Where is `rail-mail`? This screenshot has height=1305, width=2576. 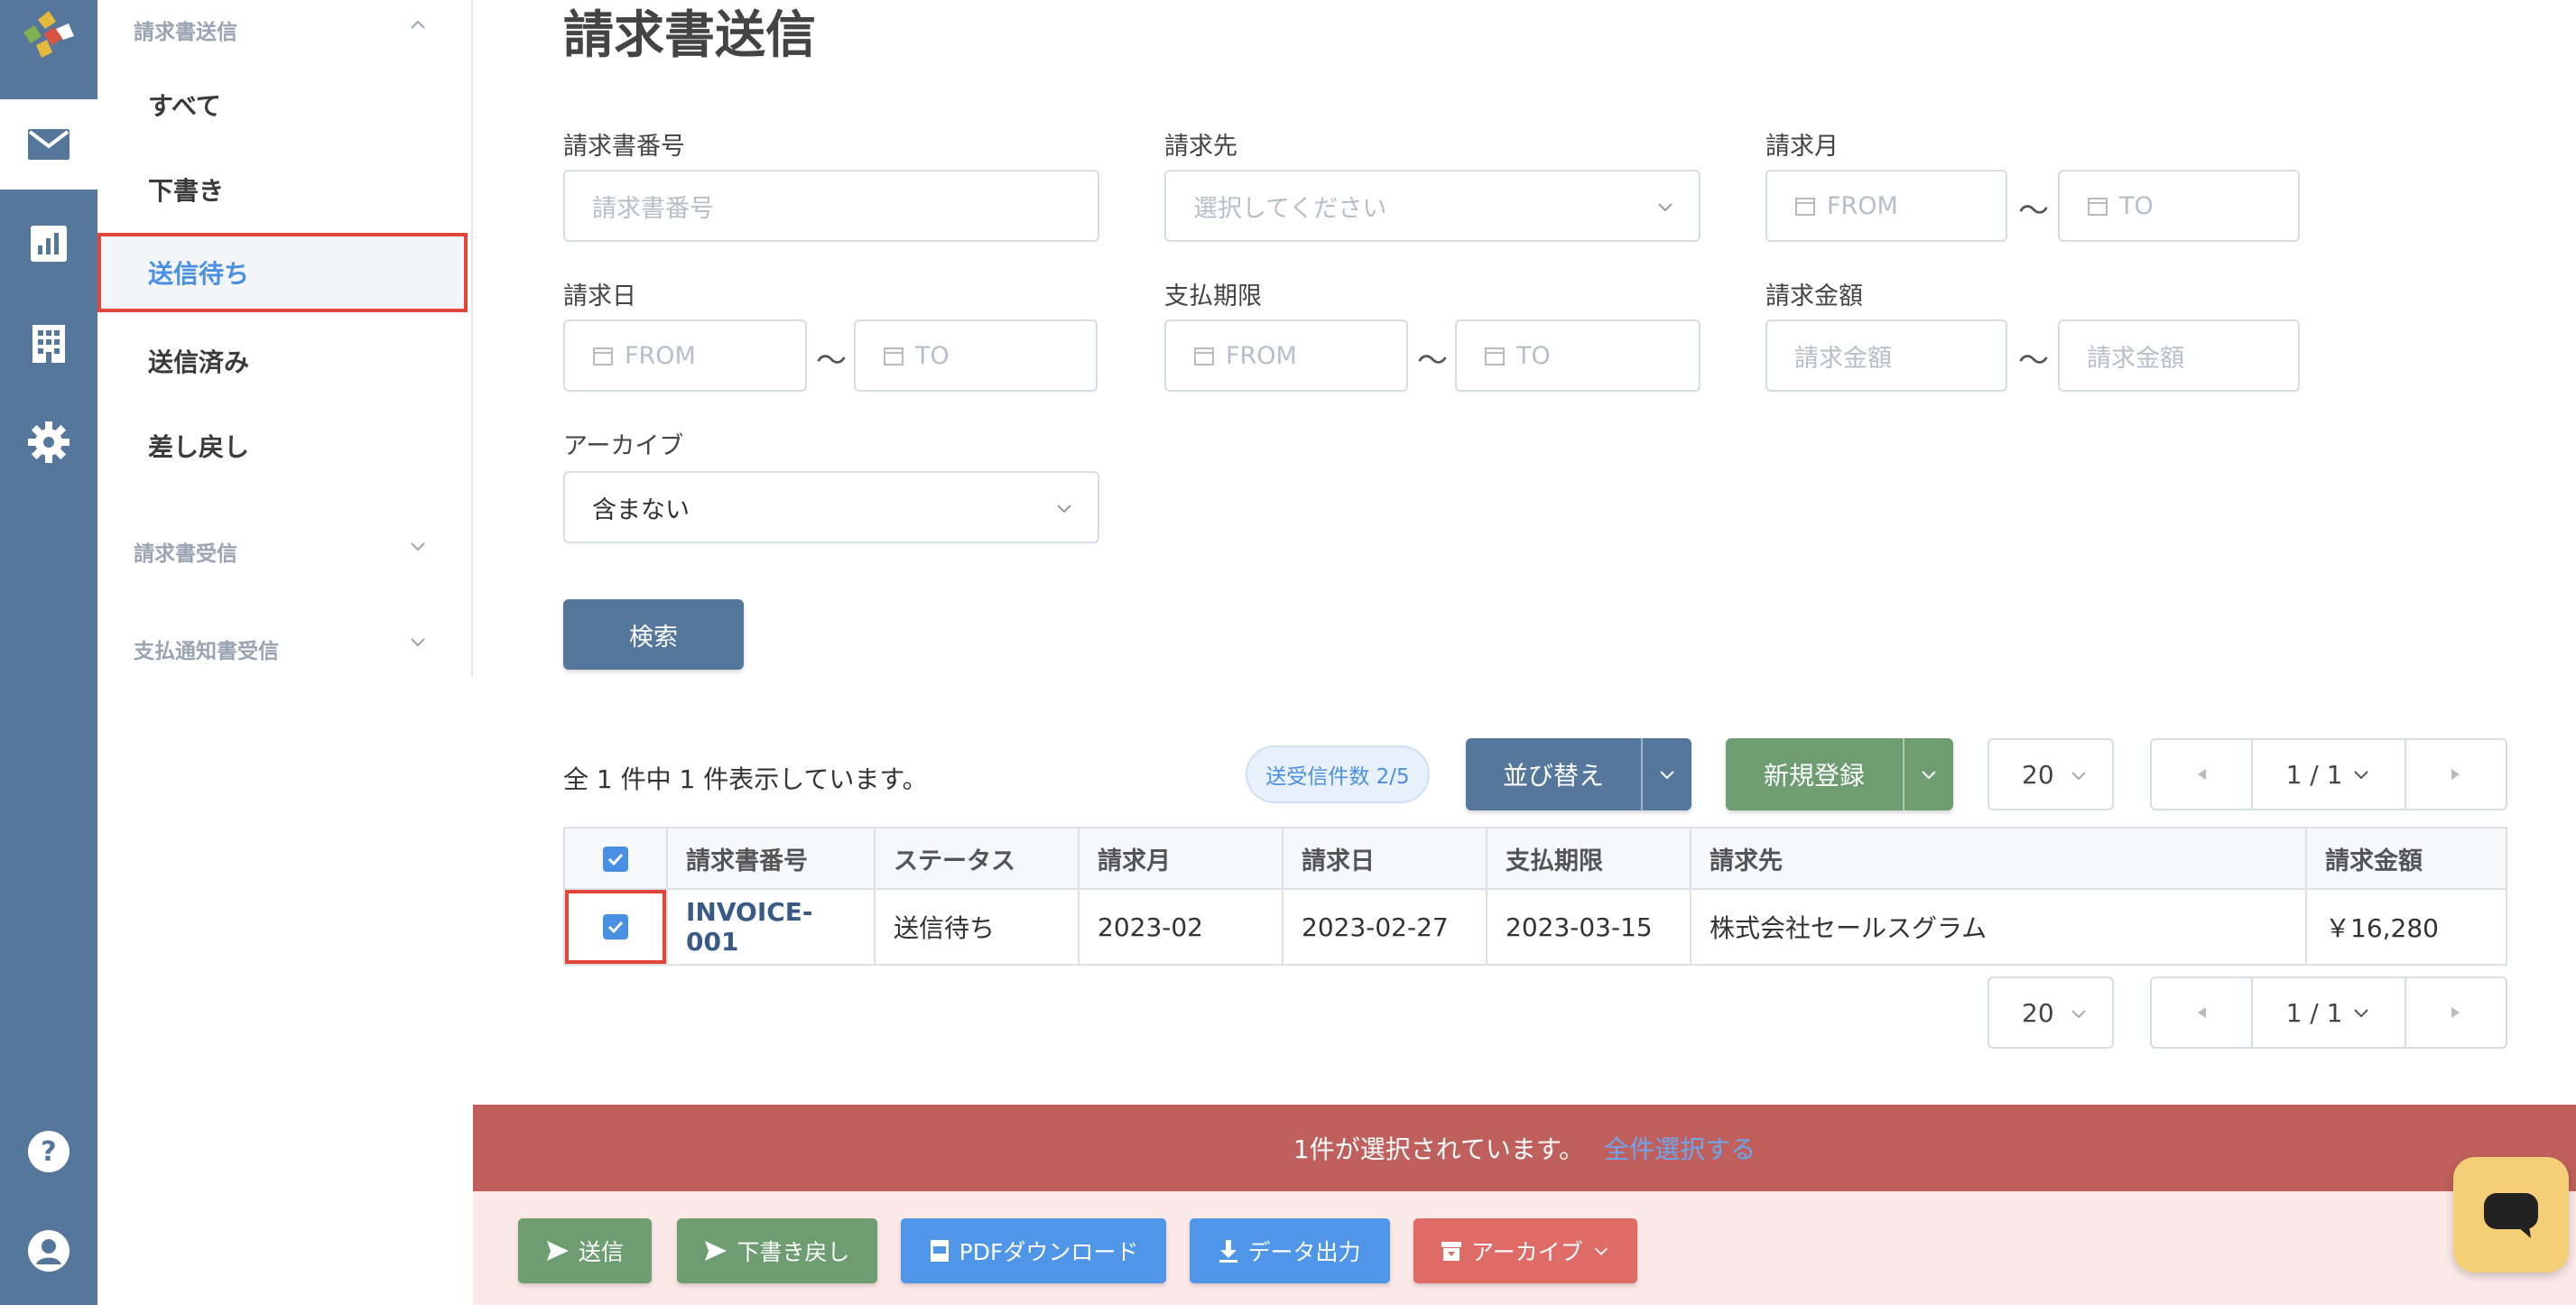 rail-mail is located at coordinates (49, 145).